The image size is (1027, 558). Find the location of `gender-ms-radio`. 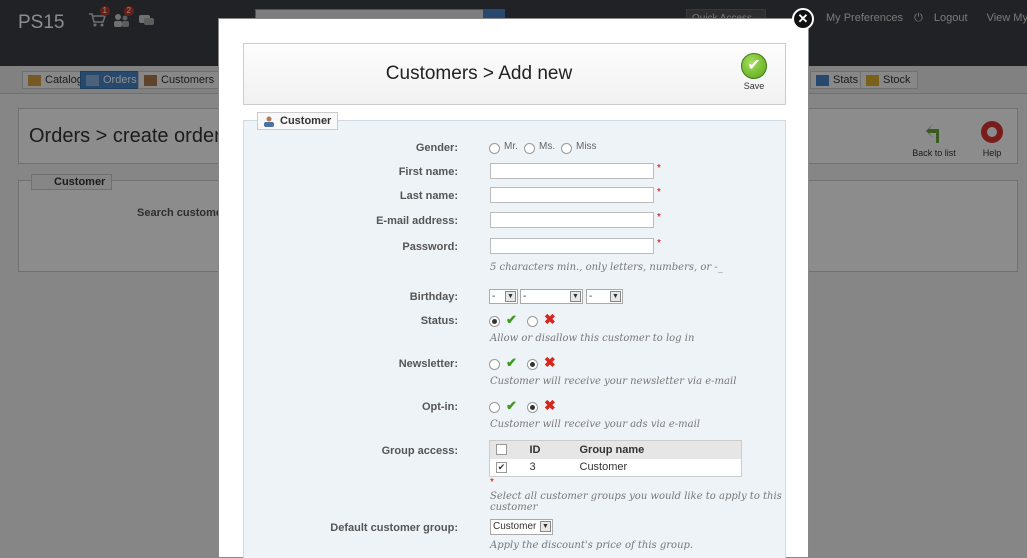

gender-ms-radio is located at coordinates (529, 148).